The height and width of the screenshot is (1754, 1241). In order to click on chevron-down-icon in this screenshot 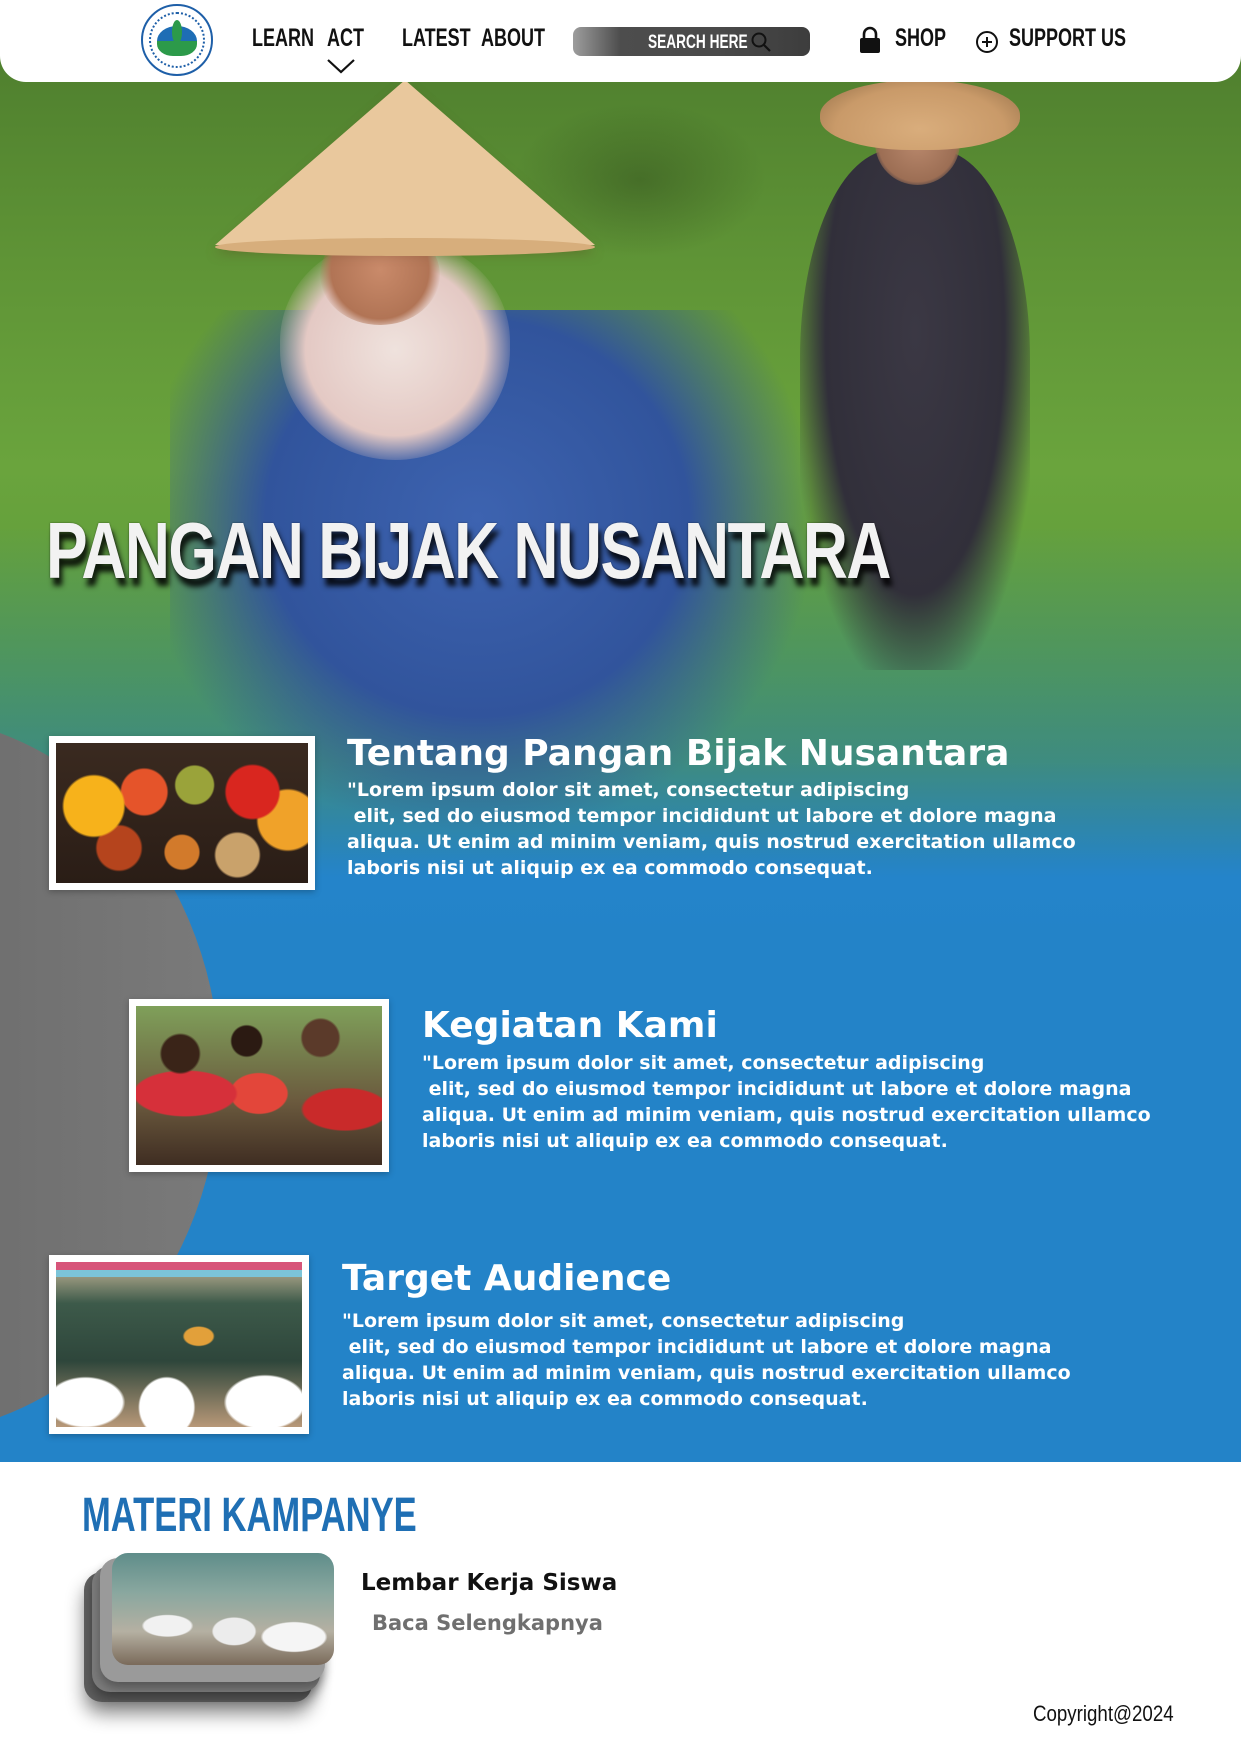, I will do `click(341, 66)`.